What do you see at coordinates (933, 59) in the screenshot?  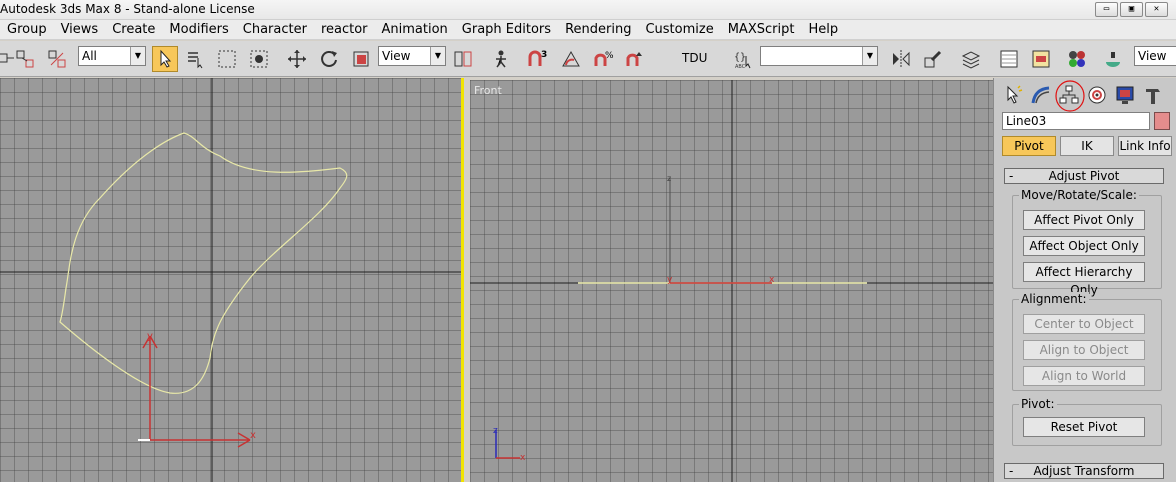 I see `align-icon` at bounding box center [933, 59].